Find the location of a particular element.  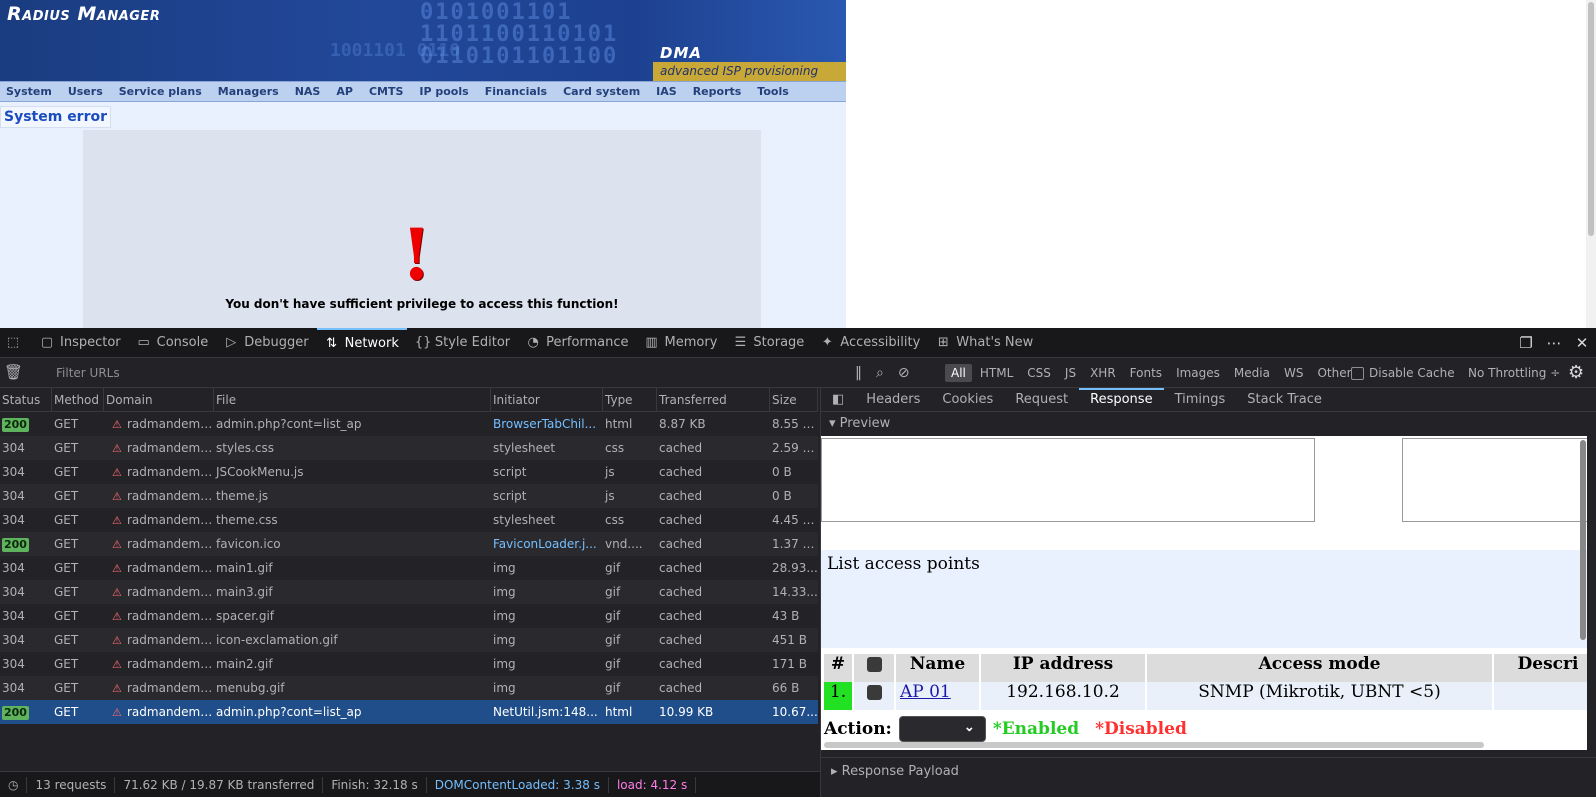

menu-item-nas: NAS is located at coordinates (308, 91).